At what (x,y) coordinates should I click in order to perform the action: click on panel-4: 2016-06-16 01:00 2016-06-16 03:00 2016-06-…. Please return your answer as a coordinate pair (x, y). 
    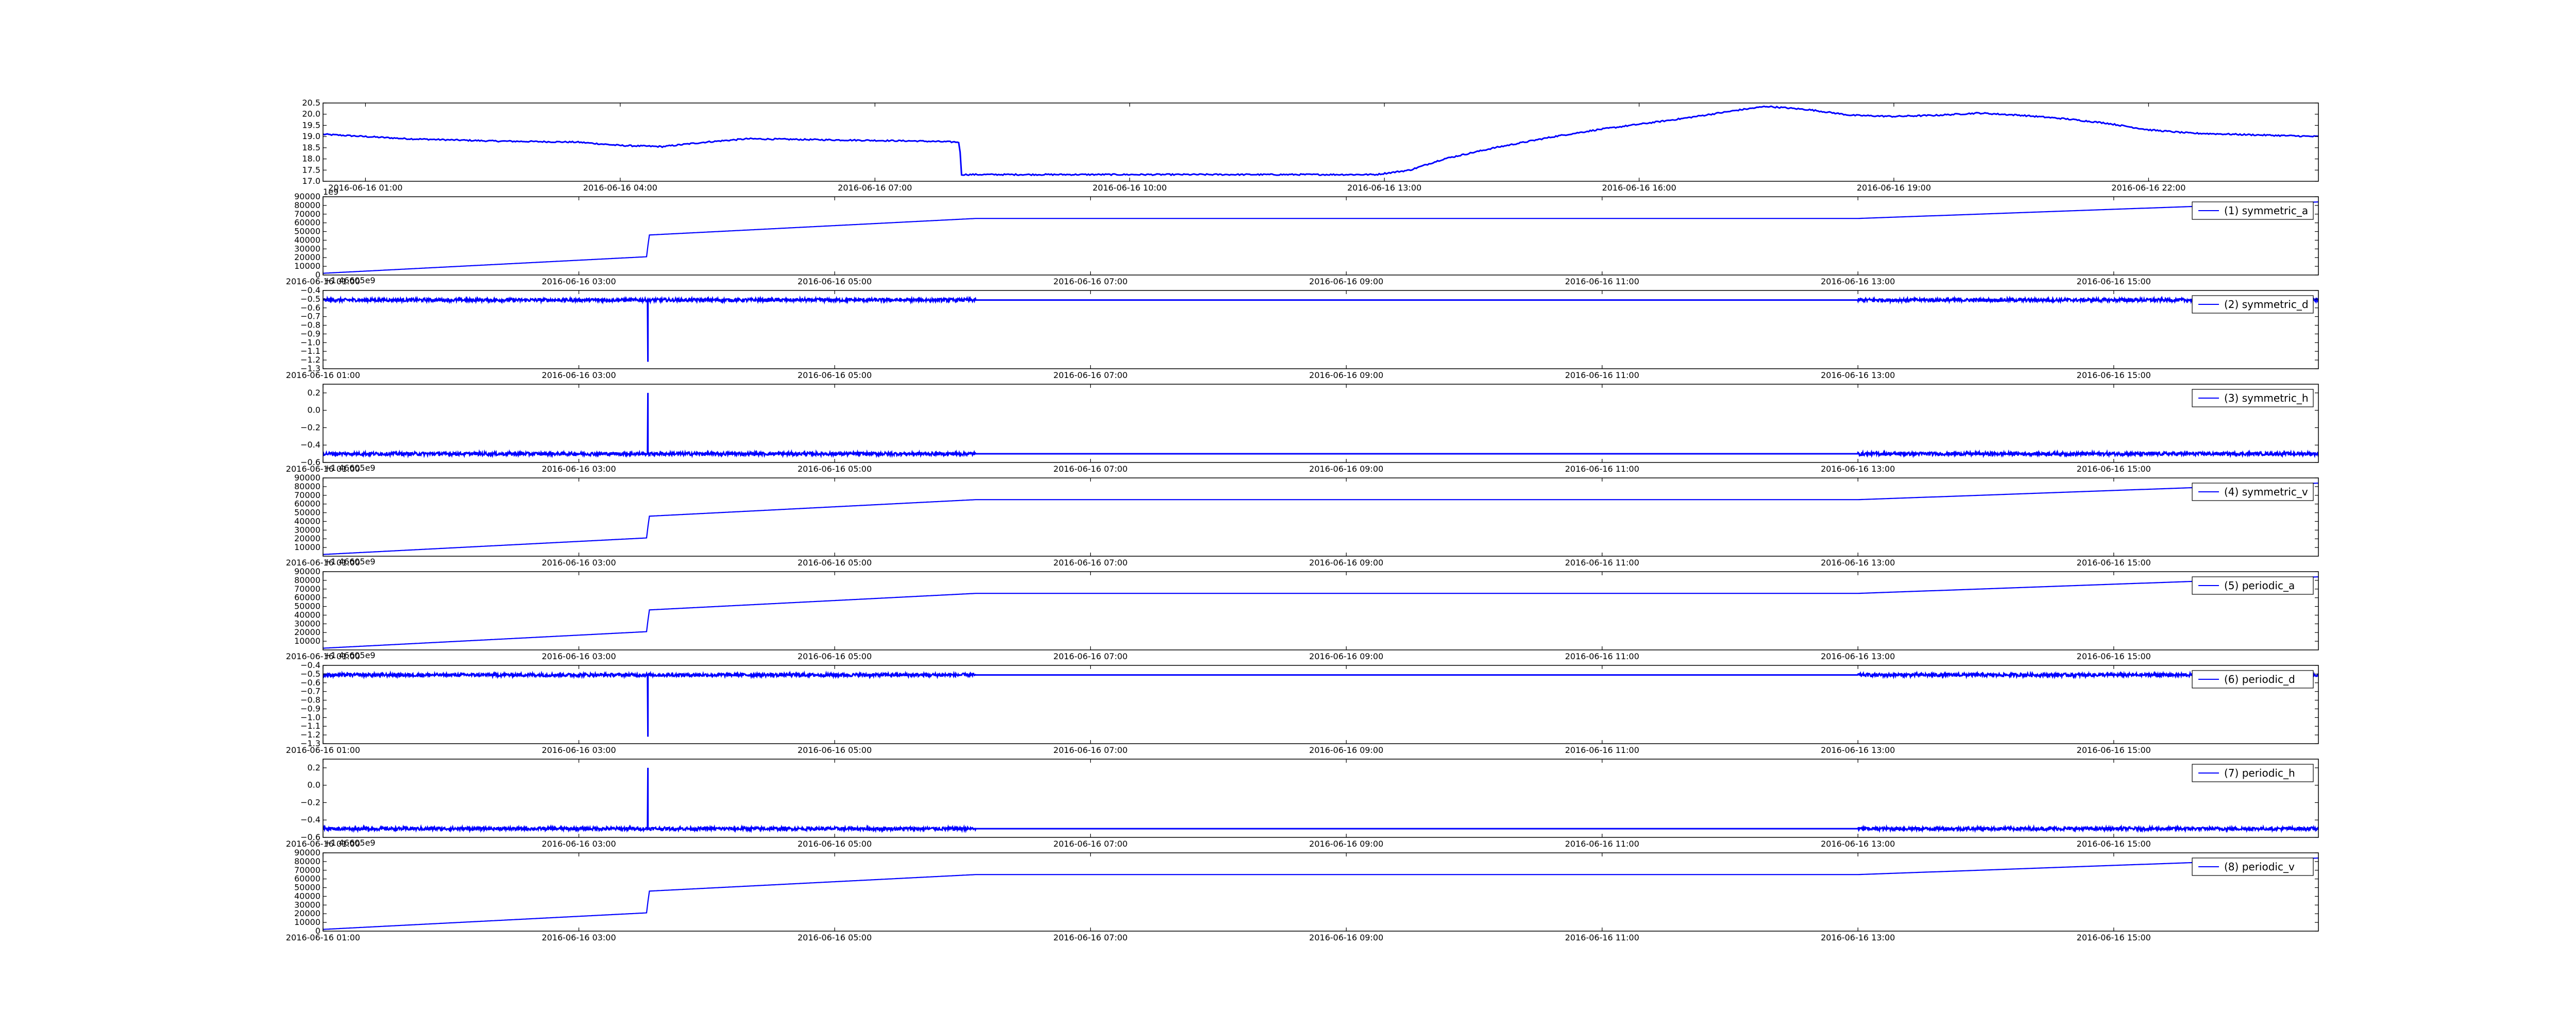
    Looking at the image, I should click on (1302, 429).